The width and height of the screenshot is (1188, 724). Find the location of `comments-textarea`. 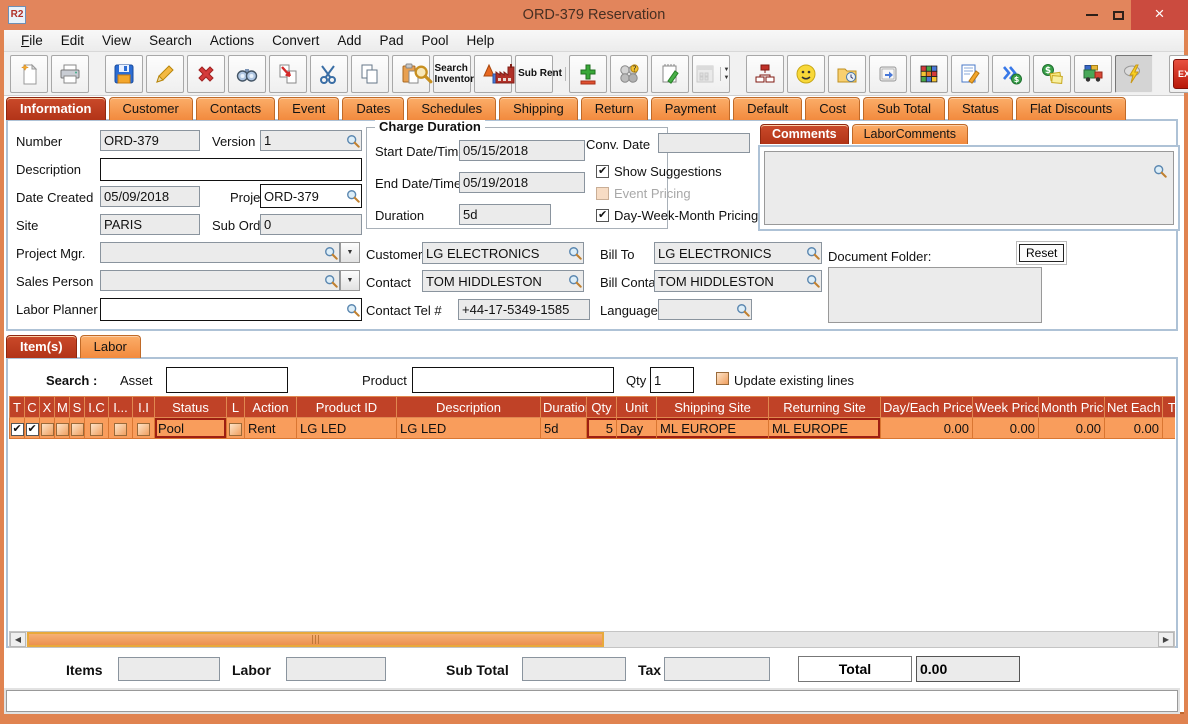

comments-textarea is located at coordinates (969, 188).